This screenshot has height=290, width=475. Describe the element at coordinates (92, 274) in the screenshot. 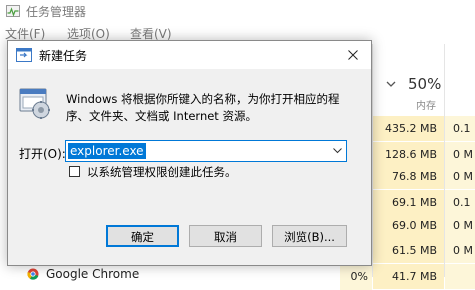

I see `process-name: Google Chrome` at that location.